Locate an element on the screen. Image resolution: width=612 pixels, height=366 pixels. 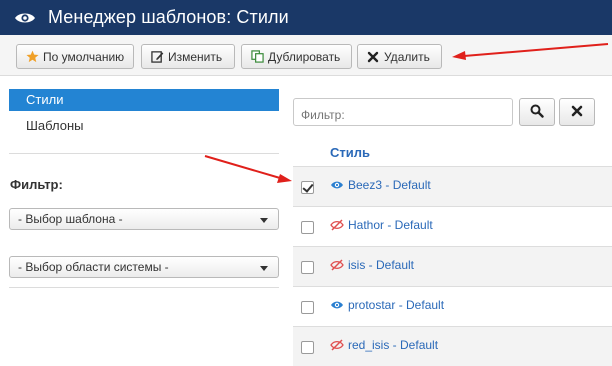
default-button: По умолчанию is located at coordinates (75, 56).